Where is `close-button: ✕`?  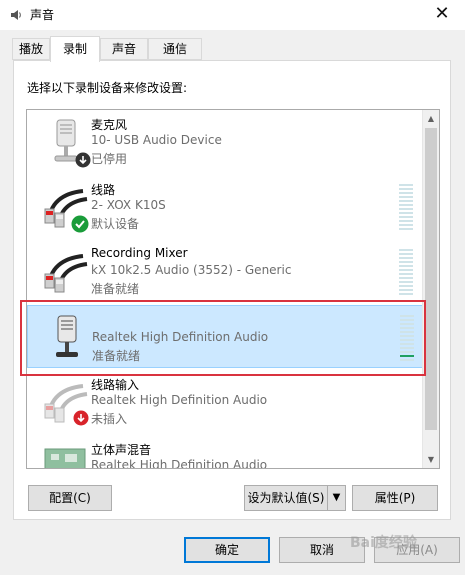 close-button: ✕ is located at coordinates (442, 15).